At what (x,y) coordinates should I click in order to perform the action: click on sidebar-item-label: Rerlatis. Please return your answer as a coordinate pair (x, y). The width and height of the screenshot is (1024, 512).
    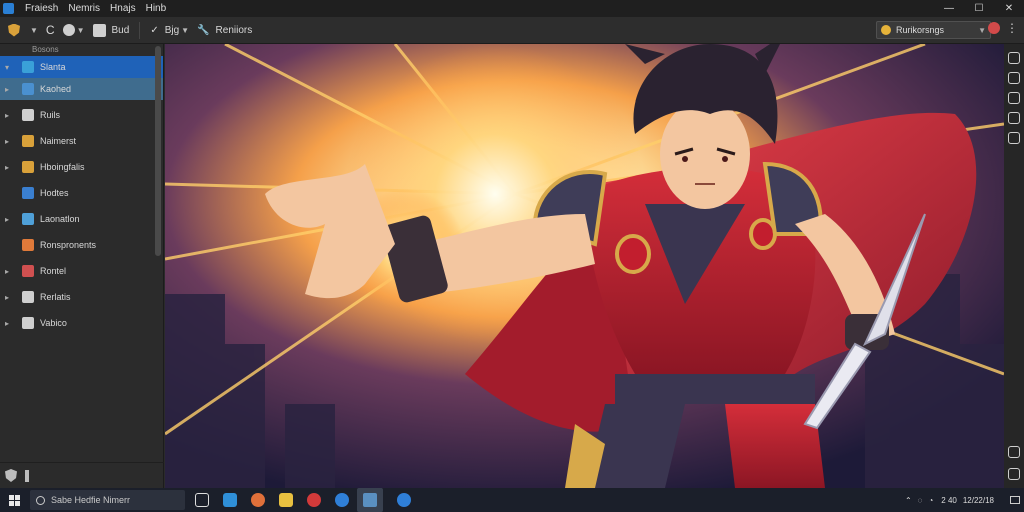
    Looking at the image, I should click on (55, 297).